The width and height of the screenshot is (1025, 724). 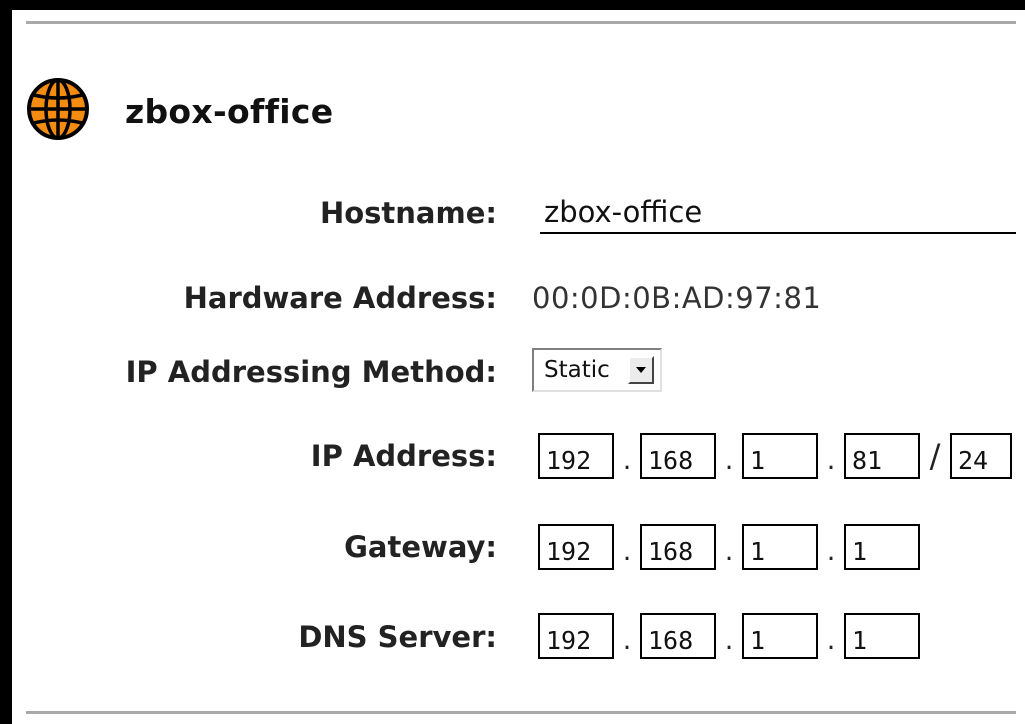 What do you see at coordinates (420, 547) in the screenshot?
I see `gateway-label: Gateway:` at bounding box center [420, 547].